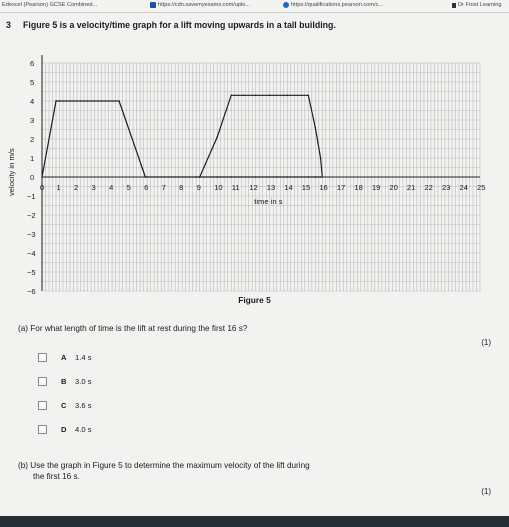 Image resolution: width=509 pixels, height=527 pixels. I want to click on x-tick-label: 4, so click(111, 187).